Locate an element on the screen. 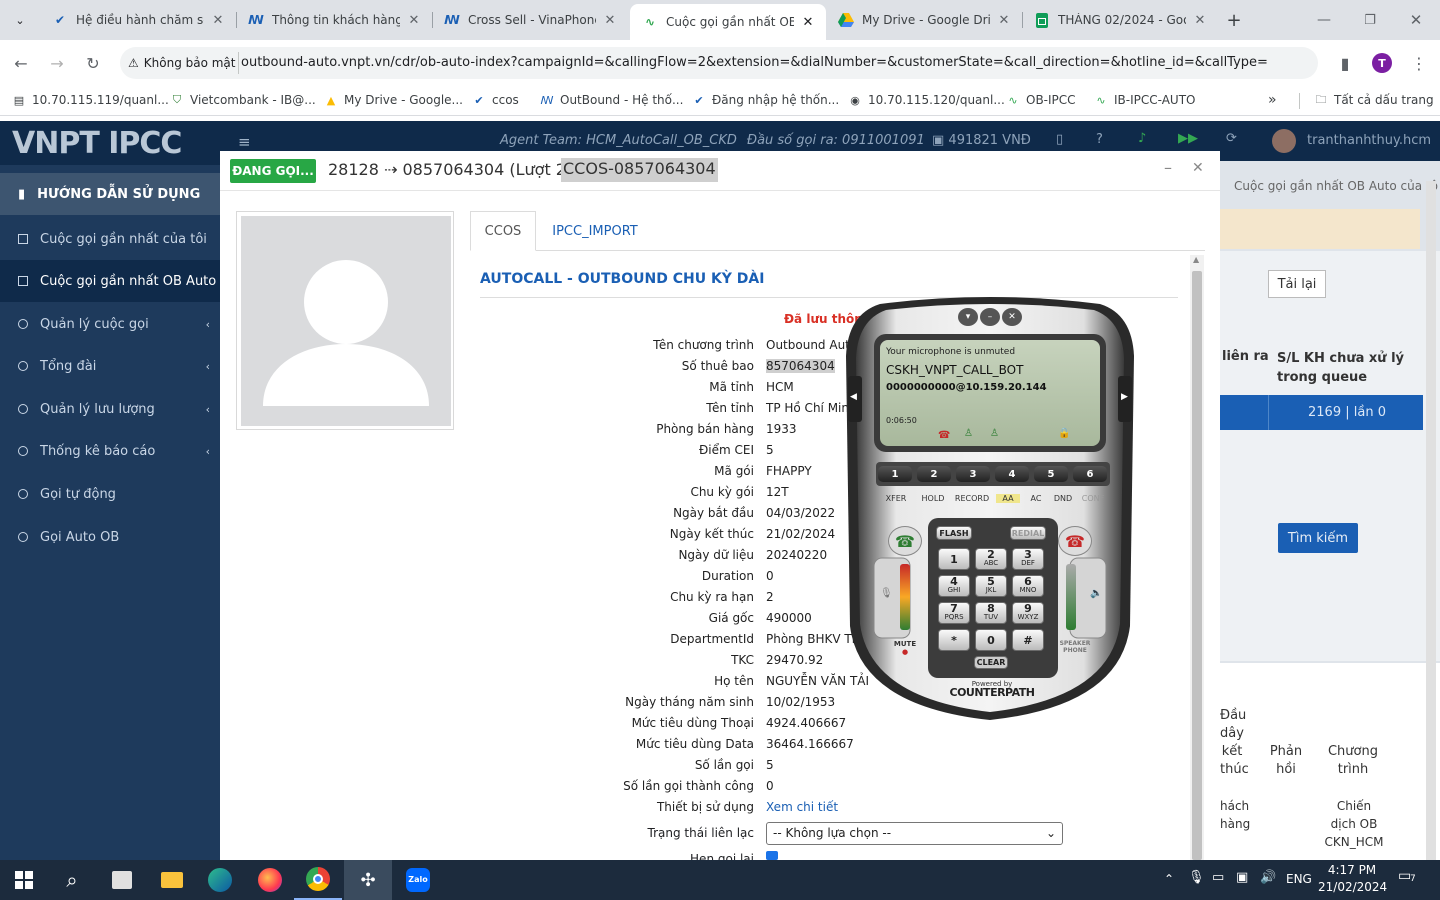  line-2-button: 2 is located at coordinates (934, 474).